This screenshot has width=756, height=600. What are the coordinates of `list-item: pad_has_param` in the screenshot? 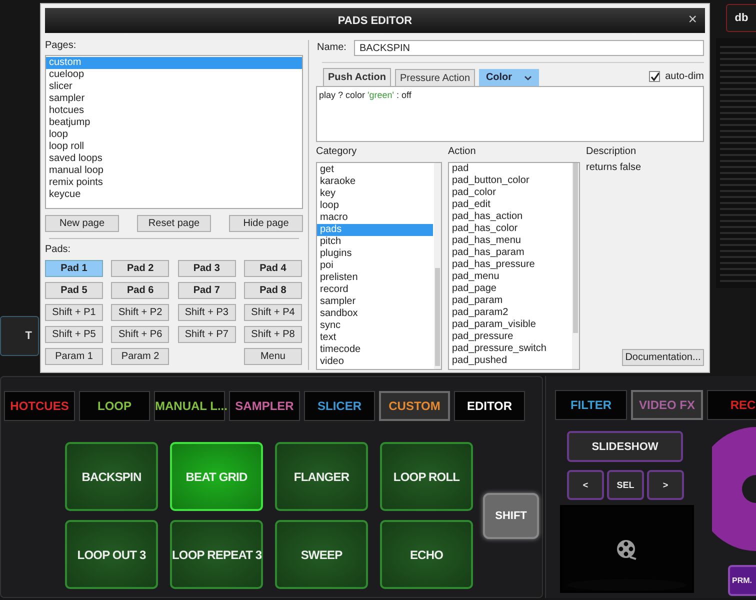 It's located at (510, 253).